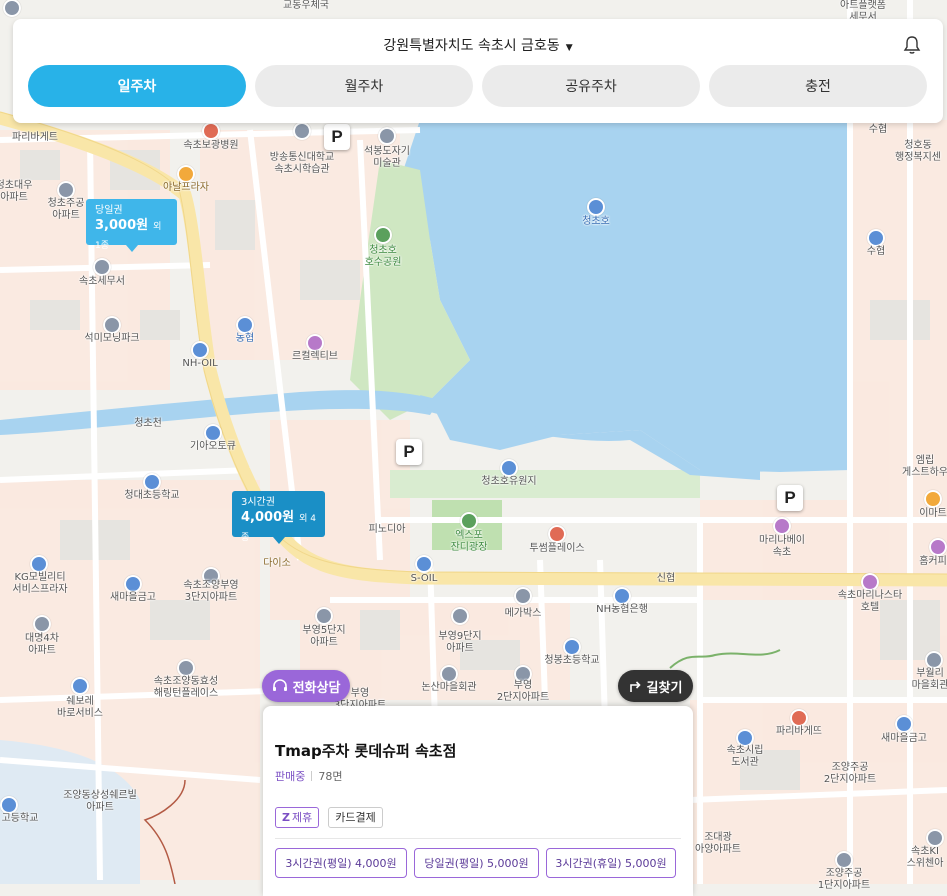 The width and height of the screenshot is (947, 896). What do you see at coordinates (478, 45) in the screenshot?
I see `region-selector: 강원특별자치도 속초시 금호동 ▼` at bounding box center [478, 45].